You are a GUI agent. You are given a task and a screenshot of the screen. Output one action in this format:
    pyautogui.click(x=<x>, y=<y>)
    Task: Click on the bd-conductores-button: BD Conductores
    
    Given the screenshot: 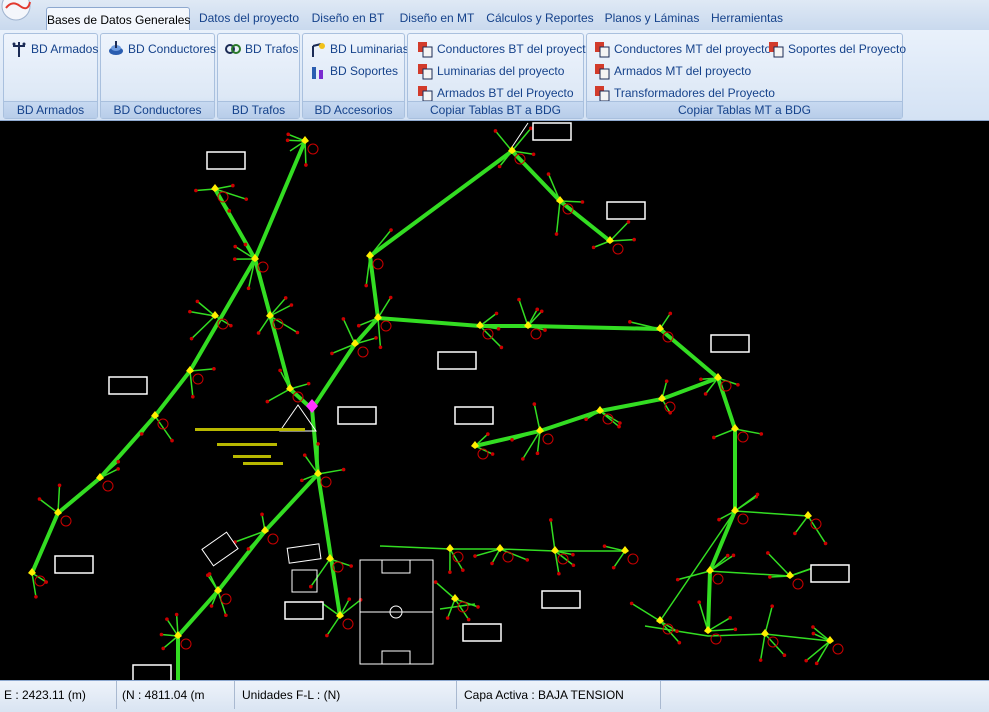 What is the action you would take?
    pyautogui.click(x=161, y=49)
    